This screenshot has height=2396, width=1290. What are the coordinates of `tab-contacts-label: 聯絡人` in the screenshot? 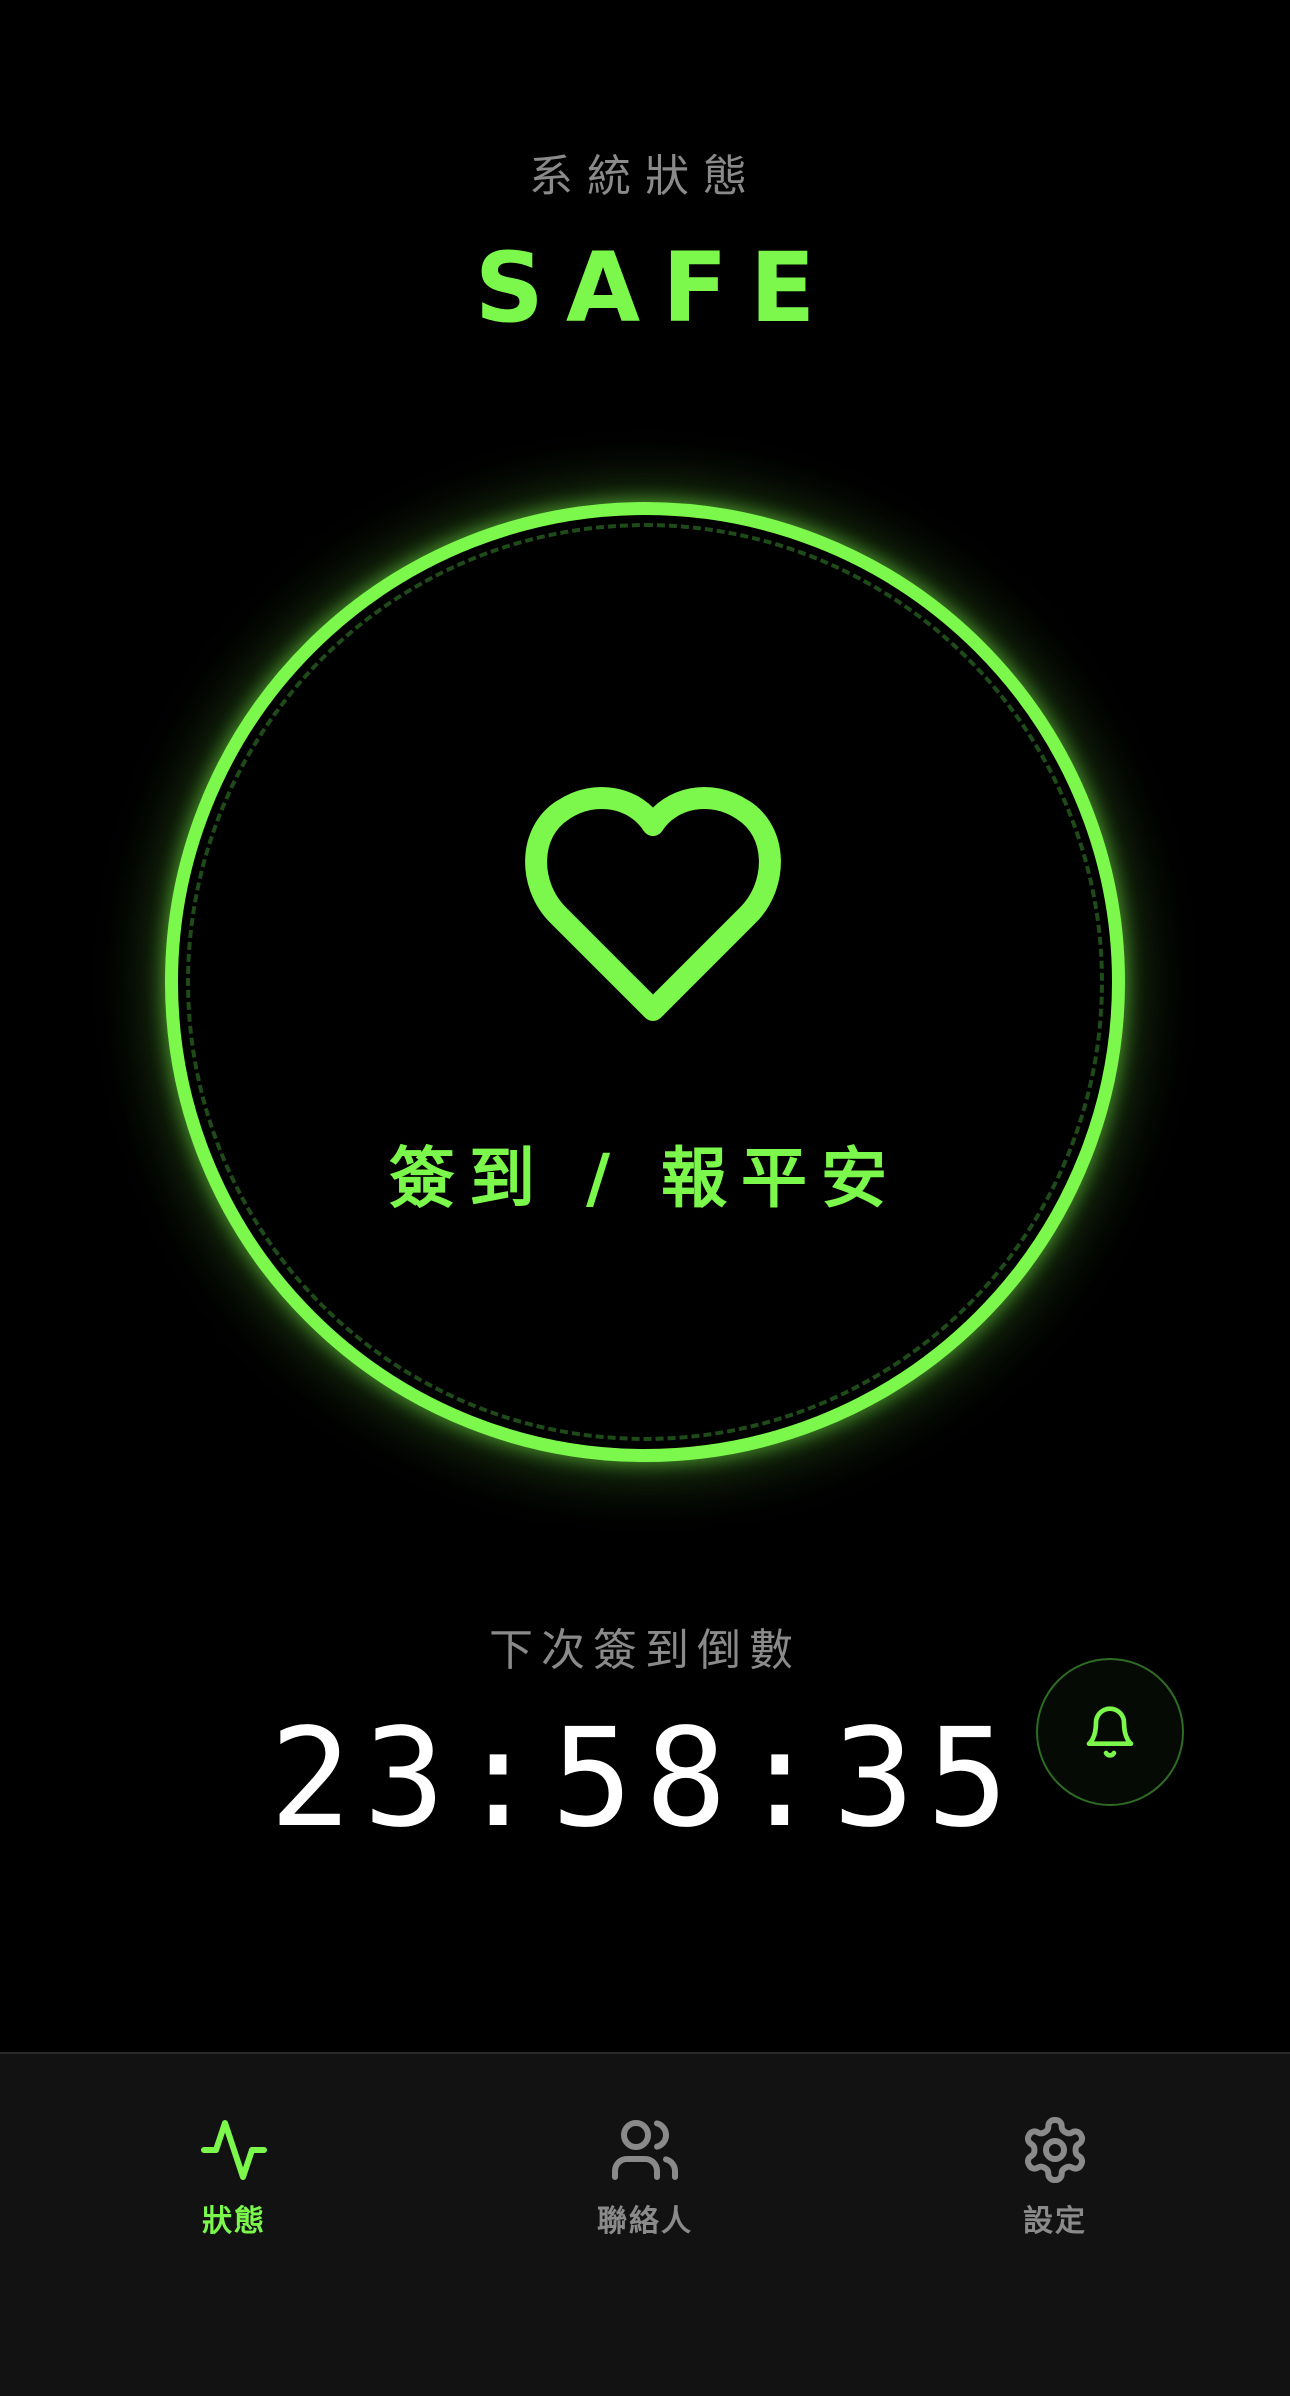 It's located at (645, 2221).